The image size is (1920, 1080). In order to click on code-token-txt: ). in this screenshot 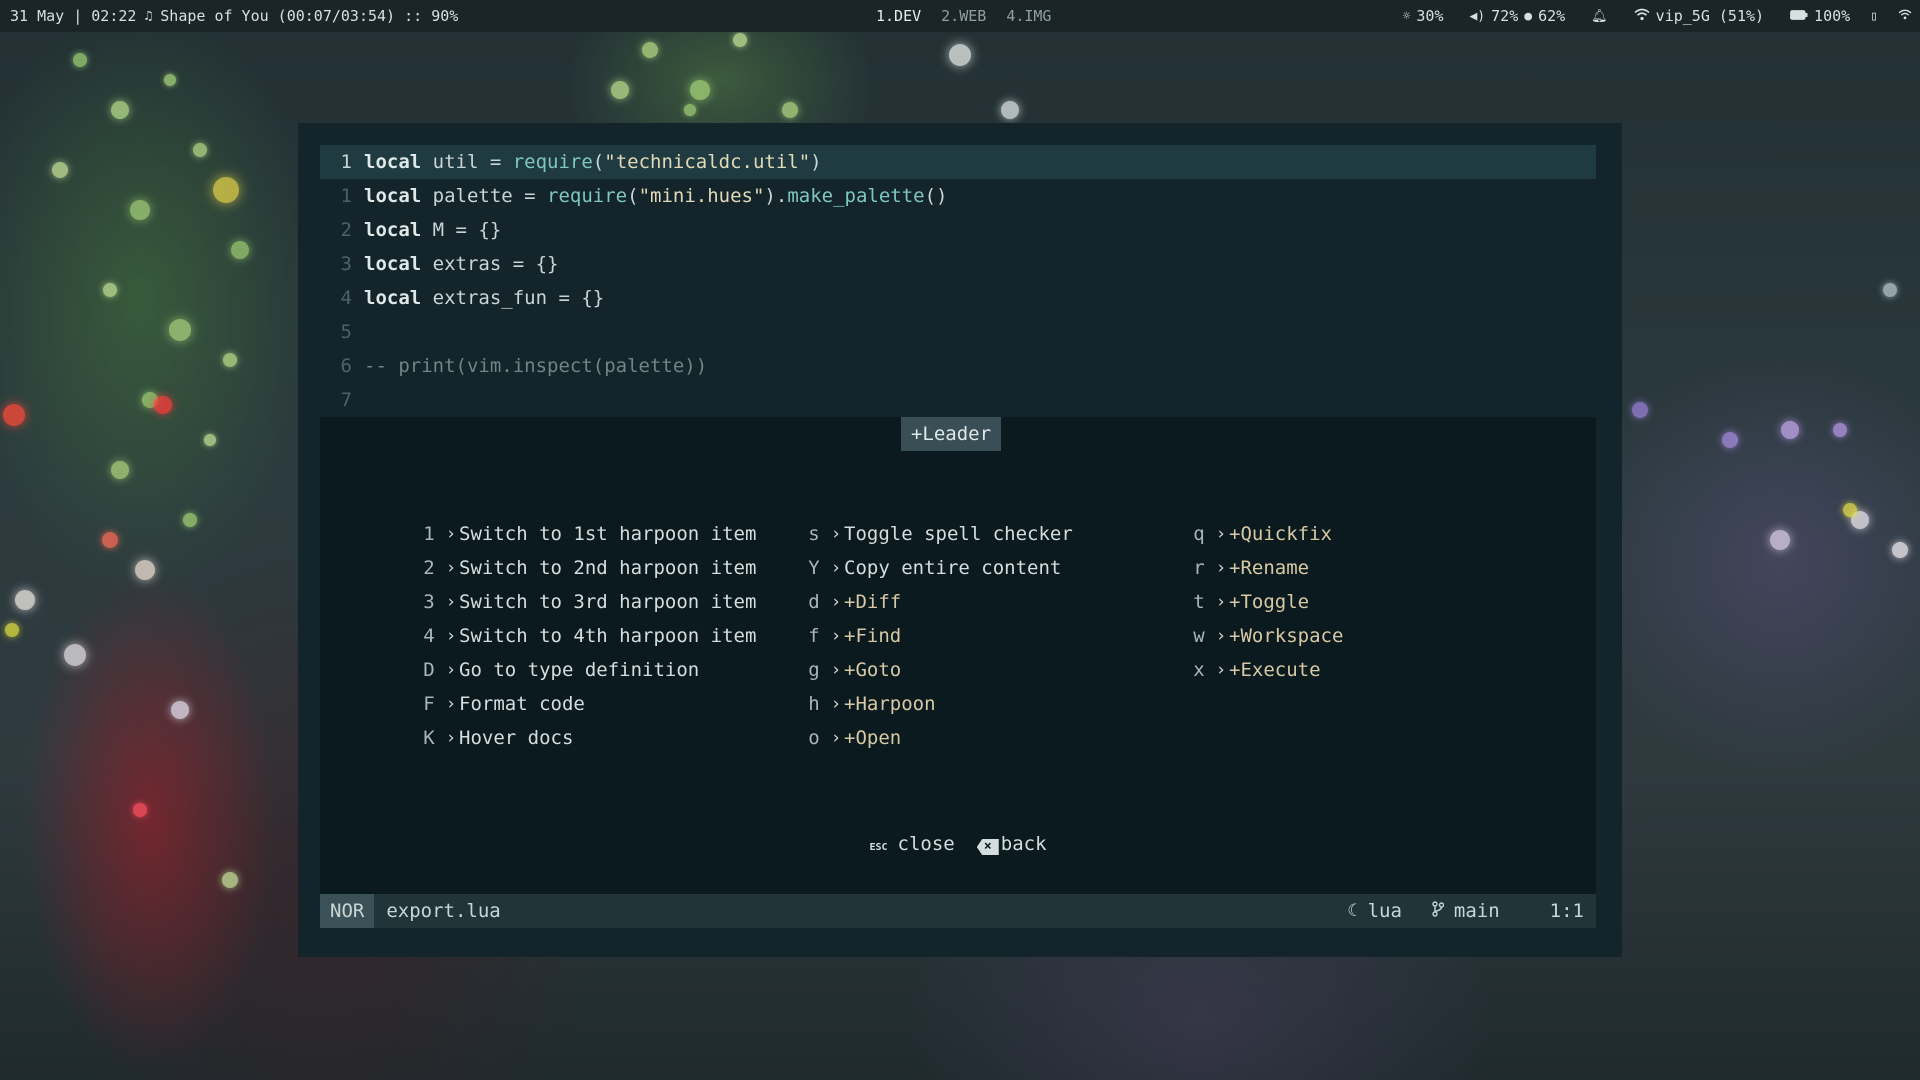, I will do `click(776, 196)`.